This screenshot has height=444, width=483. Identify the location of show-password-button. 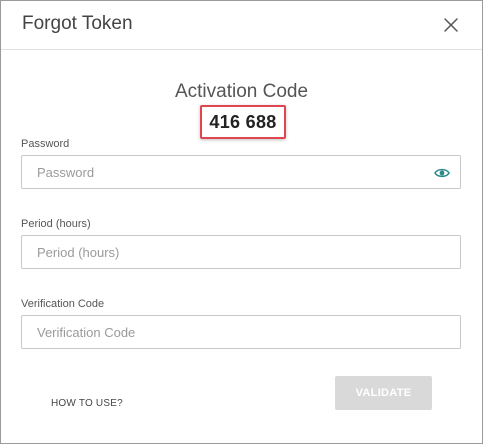
(442, 173).